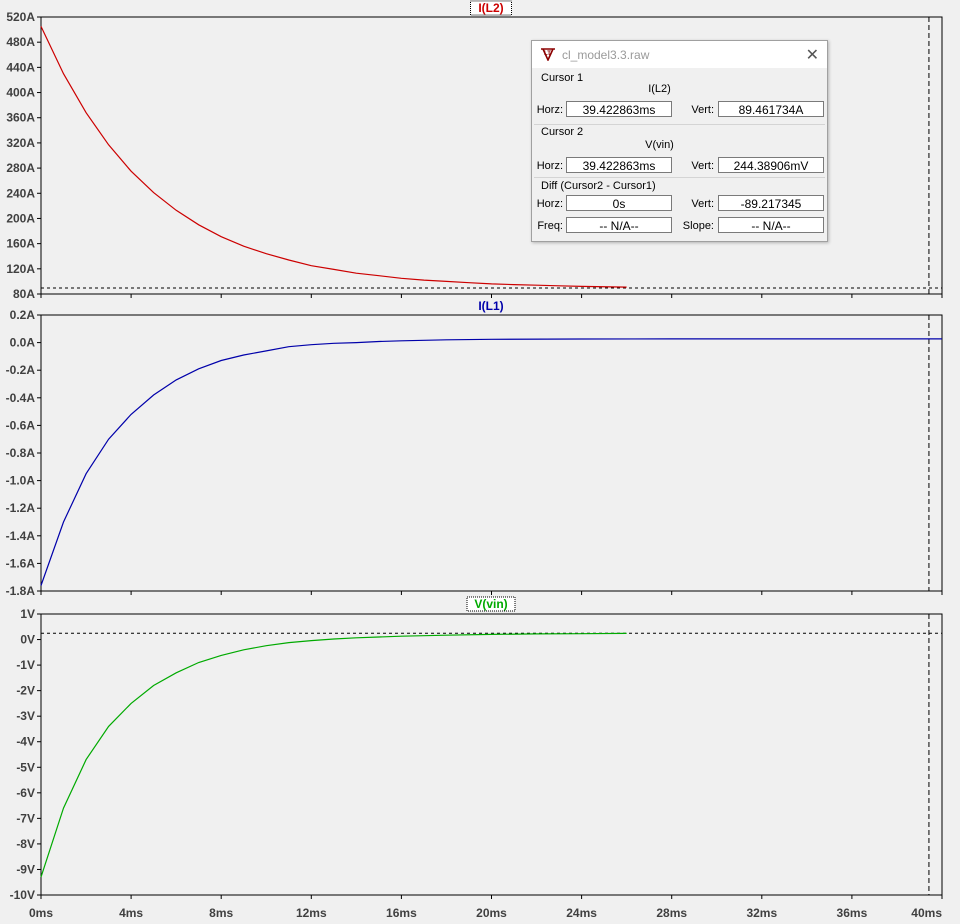 This screenshot has width=960, height=924. I want to click on y-tick-label: 0.2A, so click(23, 315).